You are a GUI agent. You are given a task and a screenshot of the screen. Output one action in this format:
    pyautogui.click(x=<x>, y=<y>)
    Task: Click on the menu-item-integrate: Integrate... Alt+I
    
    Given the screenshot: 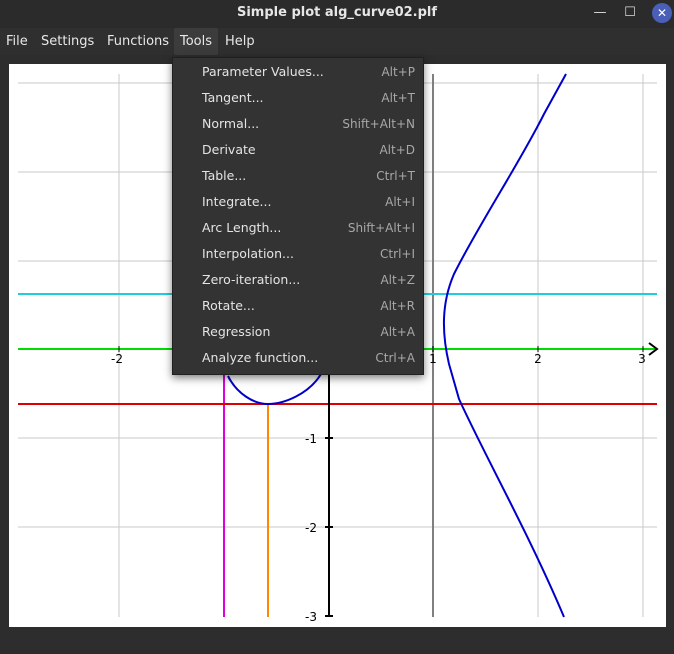 What is the action you would take?
    pyautogui.click(x=298, y=202)
    